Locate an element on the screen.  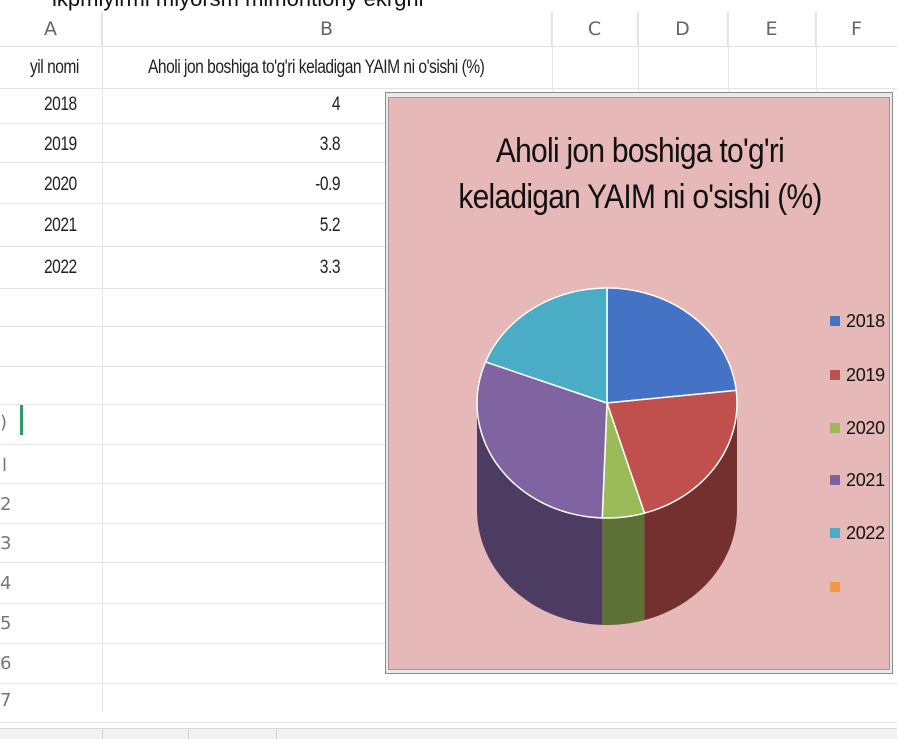
legend-label: 2021 is located at coordinates (865, 479).